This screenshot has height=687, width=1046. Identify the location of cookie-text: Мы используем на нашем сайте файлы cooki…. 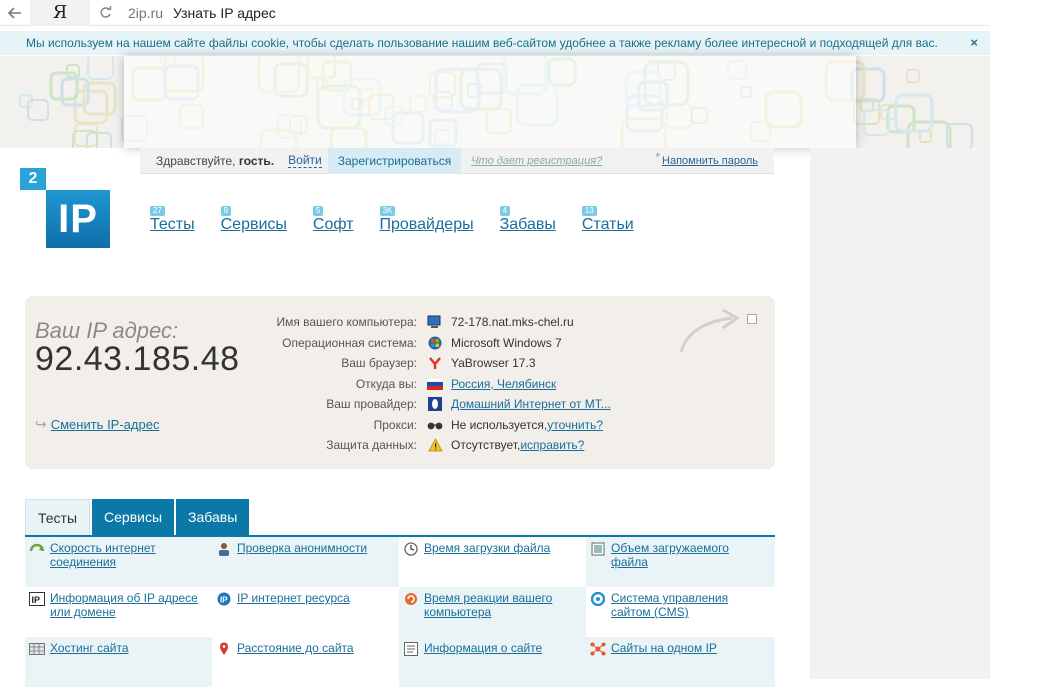
(482, 43).